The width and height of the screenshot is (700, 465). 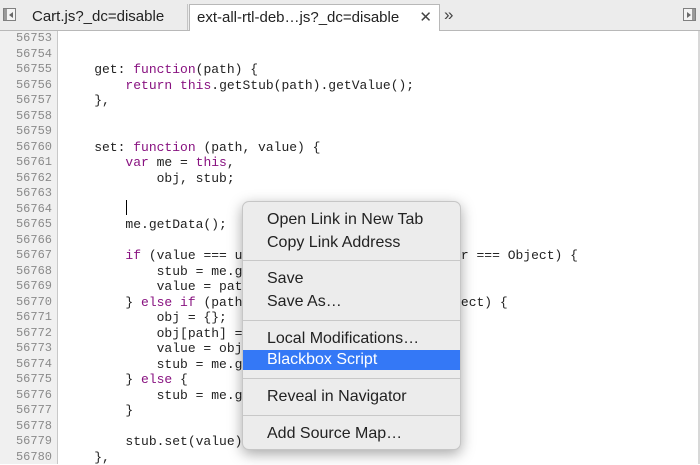 I want to click on line-number: 56762, so click(x=28, y=178).